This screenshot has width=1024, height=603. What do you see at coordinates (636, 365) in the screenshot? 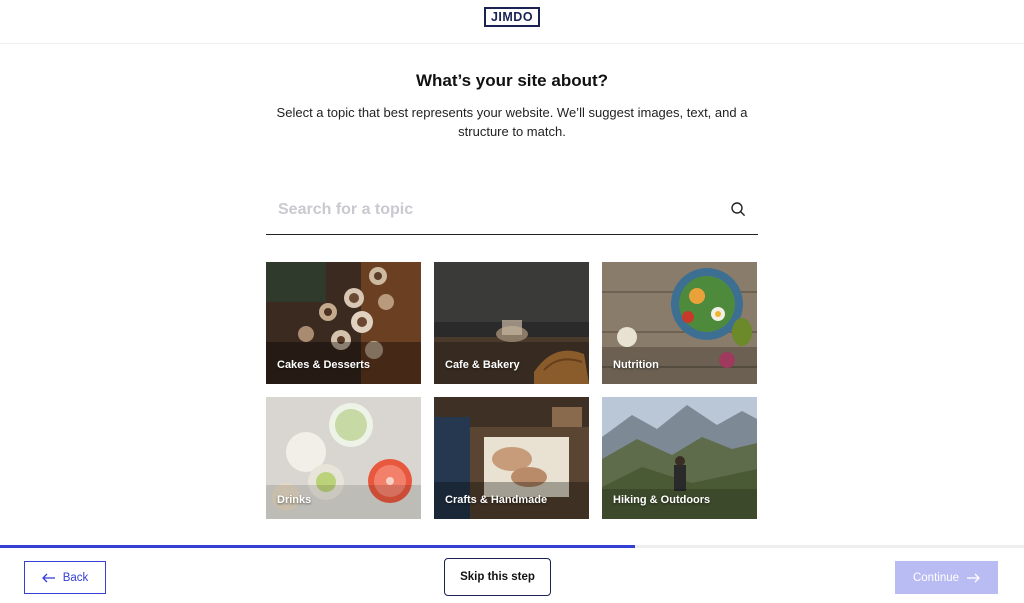
I see `topic-label: Nutrition` at bounding box center [636, 365].